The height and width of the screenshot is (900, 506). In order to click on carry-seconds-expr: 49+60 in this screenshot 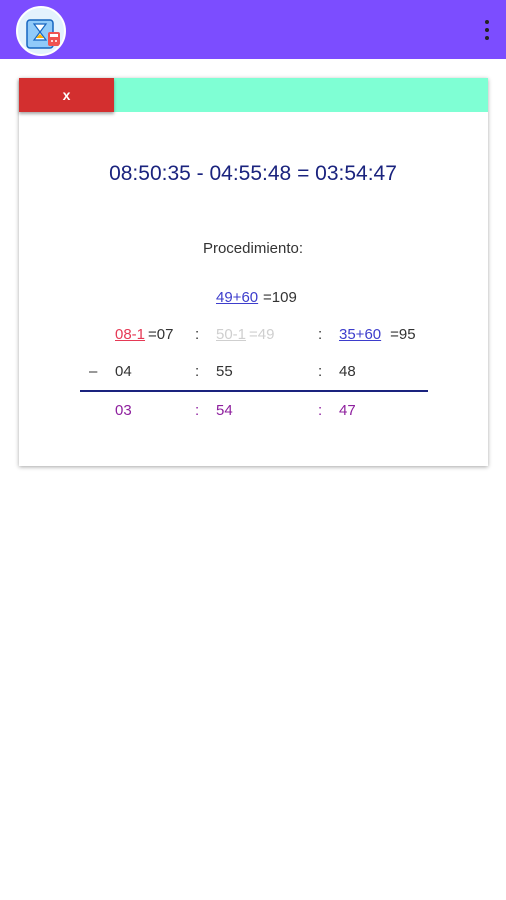, I will do `click(237, 297)`.